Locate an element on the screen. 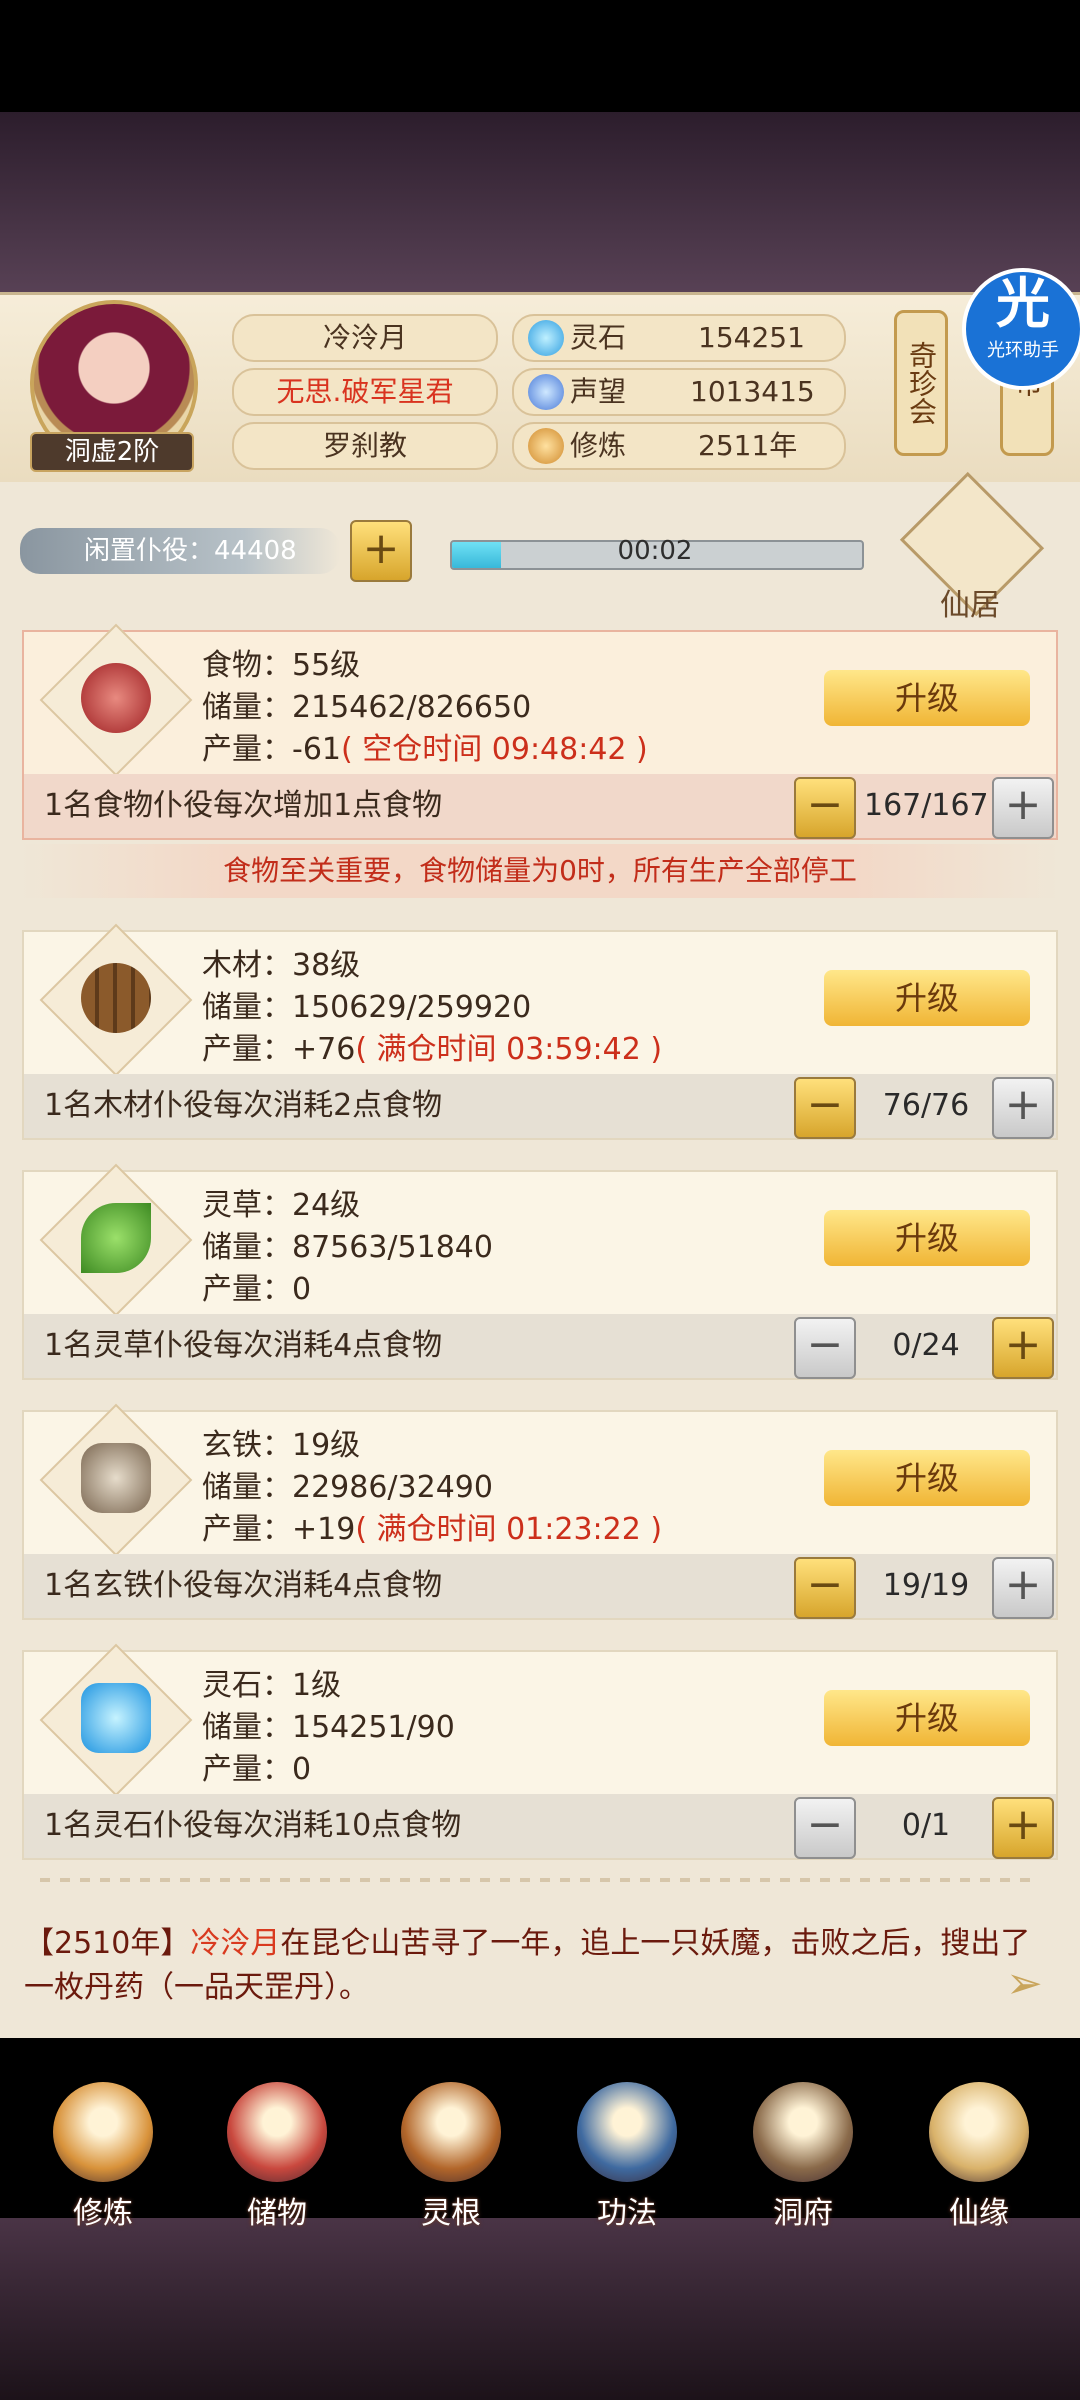 The image size is (1080, 2400). stat-value: 1013415 is located at coordinates (752, 391).